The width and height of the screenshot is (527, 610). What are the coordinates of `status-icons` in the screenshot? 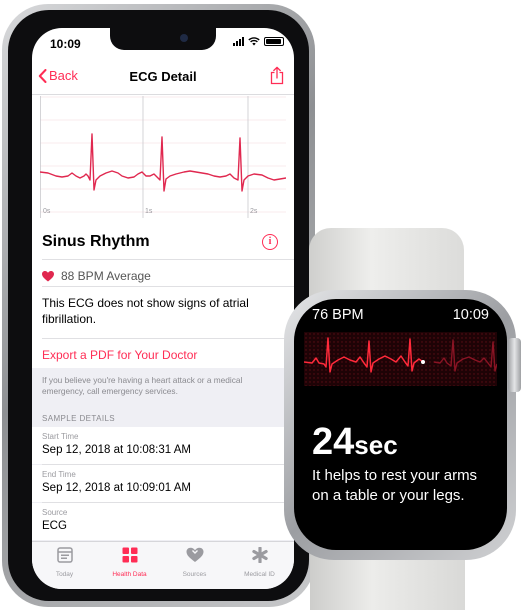 It's located at (258, 41).